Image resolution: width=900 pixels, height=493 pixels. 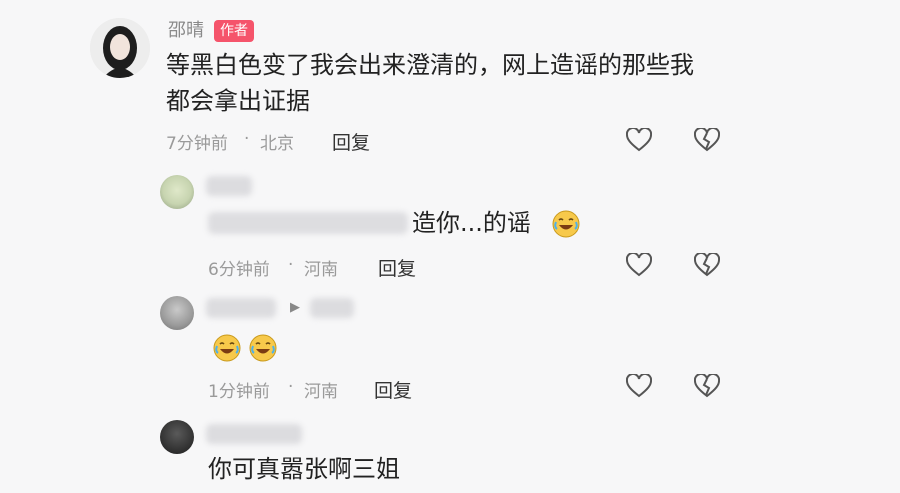 I want to click on reply-time: 1分钟前, so click(x=239, y=392).